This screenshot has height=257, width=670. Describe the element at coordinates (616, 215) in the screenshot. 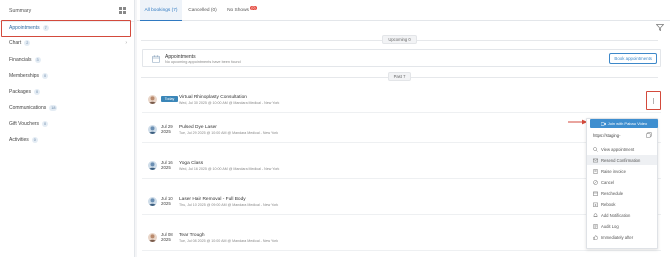

I see `menu-item-label: Add Notification` at that location.